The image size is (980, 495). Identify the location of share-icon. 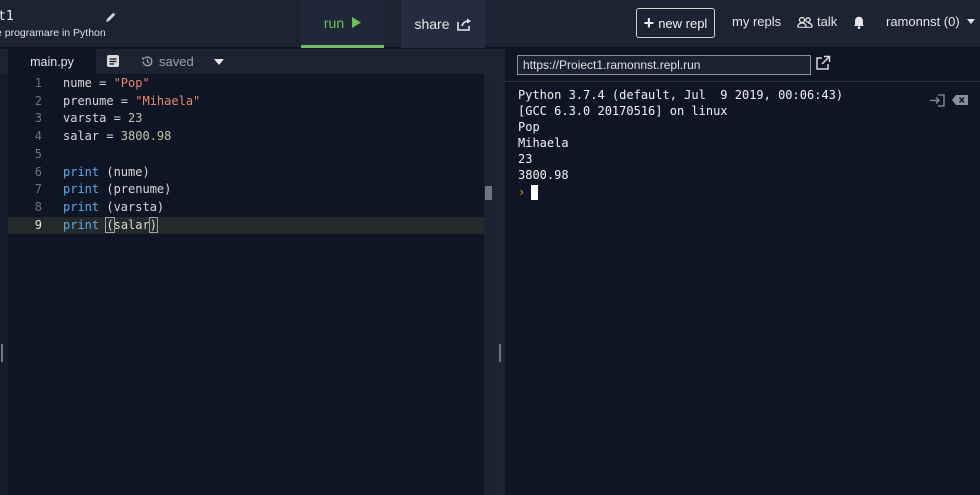
(463, 24).